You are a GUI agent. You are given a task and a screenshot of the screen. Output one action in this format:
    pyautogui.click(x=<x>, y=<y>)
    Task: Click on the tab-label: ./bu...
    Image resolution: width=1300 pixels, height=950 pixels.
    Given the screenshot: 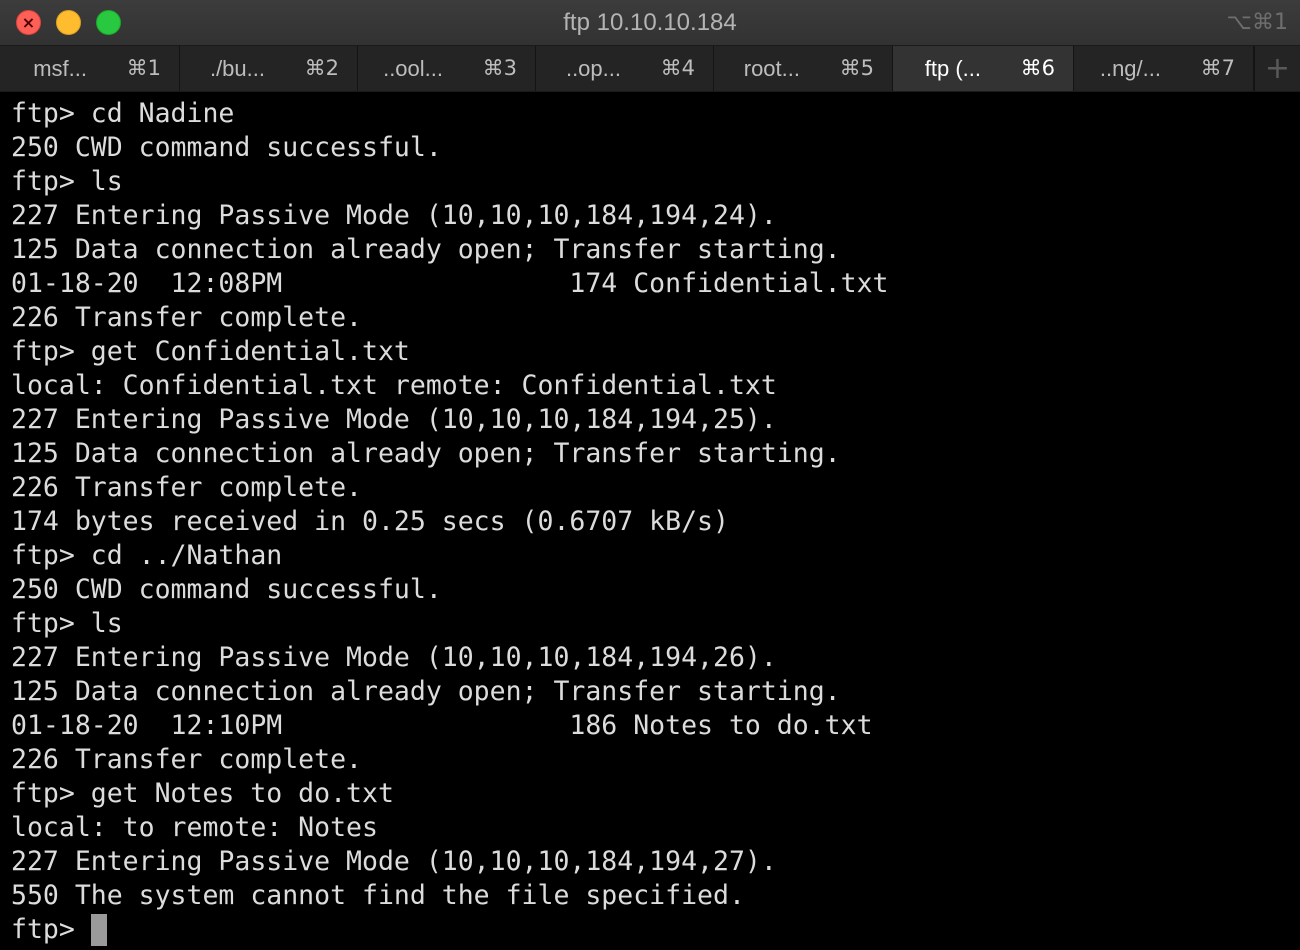 What is the action you would take?
    pyautogui.click(x=237, y=68)
    